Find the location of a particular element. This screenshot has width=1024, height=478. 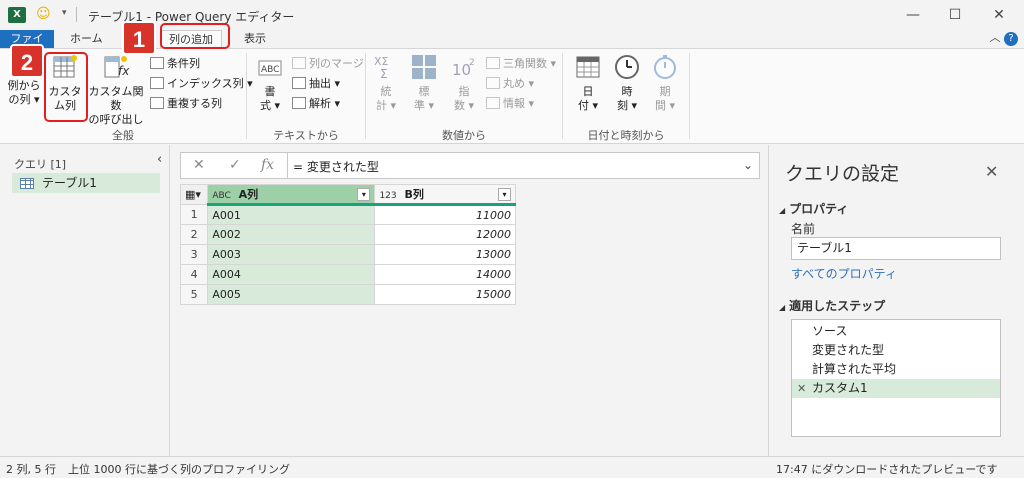

parse-label: 解析 ▾ is located at coordinates (325, 103).